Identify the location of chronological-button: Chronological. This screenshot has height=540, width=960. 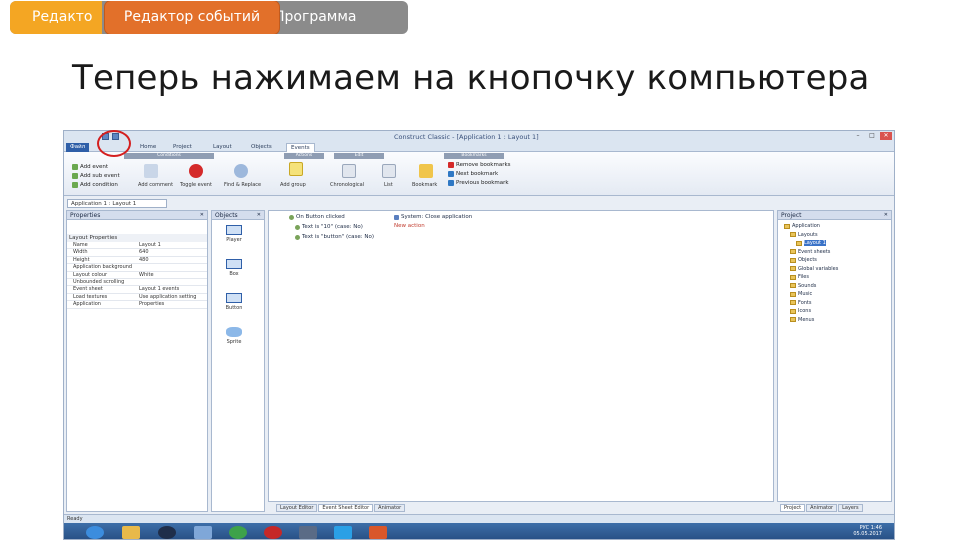
(347, 185).